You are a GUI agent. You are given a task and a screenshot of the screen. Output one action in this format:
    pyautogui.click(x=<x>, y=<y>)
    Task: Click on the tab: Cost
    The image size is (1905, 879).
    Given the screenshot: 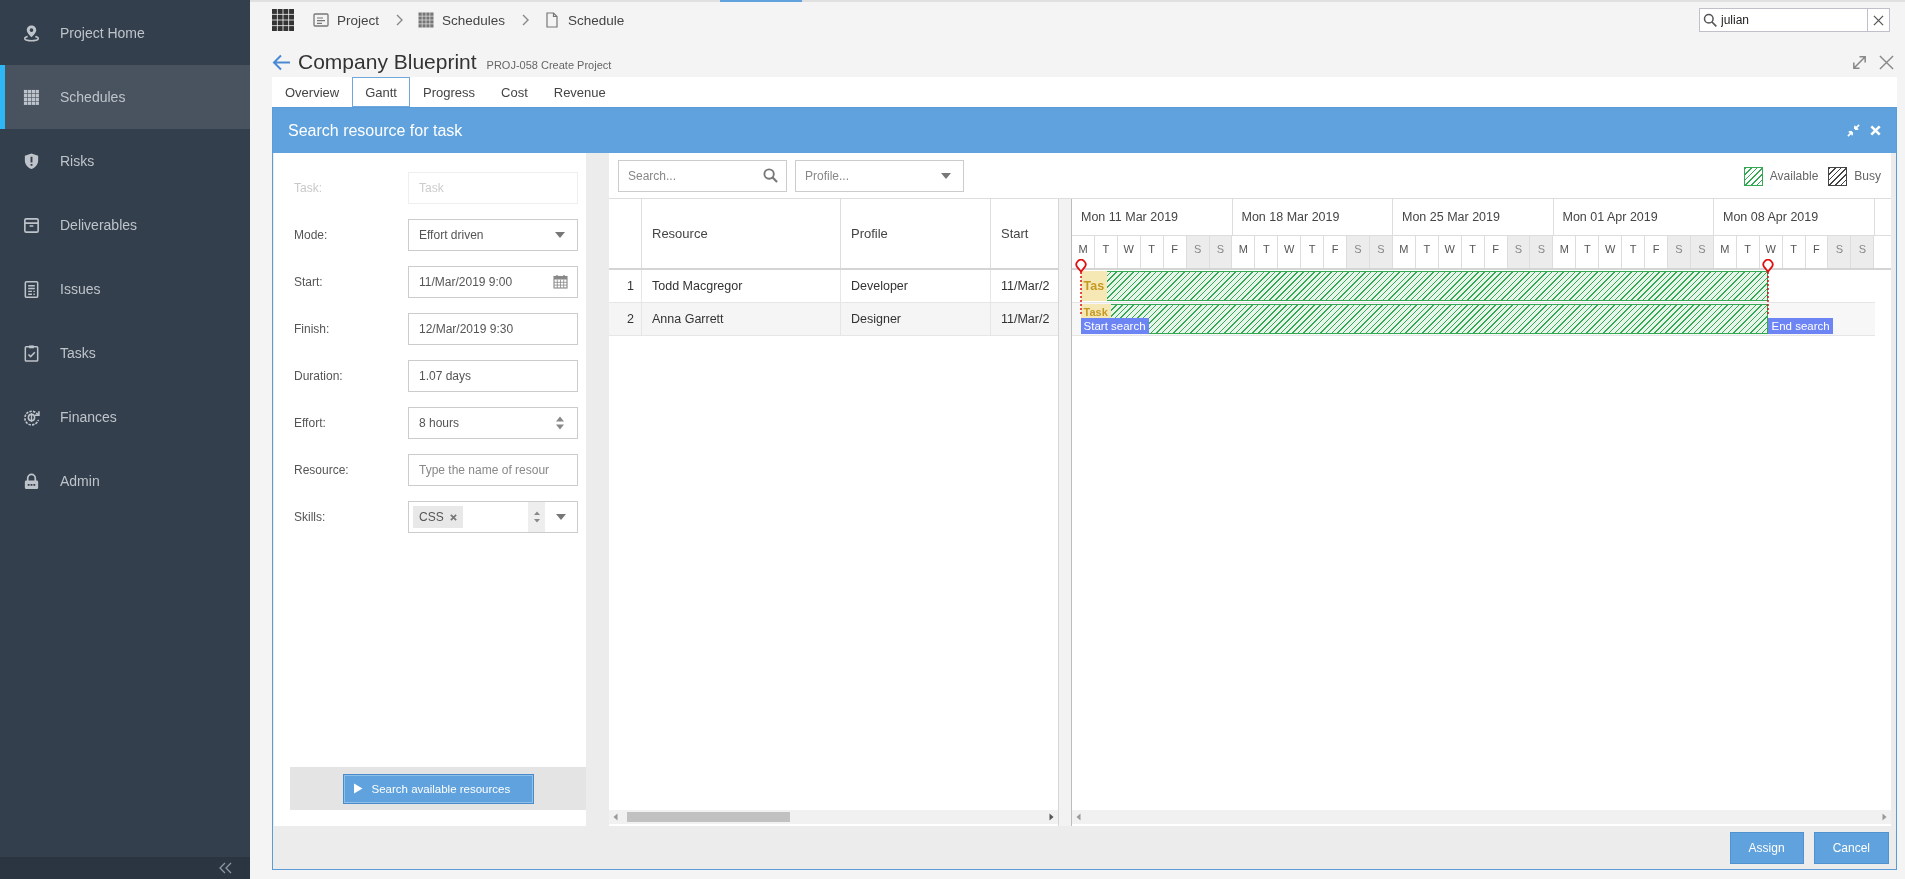 What is the action you would take?
    pyautogui.click(x=514, y=92)
    